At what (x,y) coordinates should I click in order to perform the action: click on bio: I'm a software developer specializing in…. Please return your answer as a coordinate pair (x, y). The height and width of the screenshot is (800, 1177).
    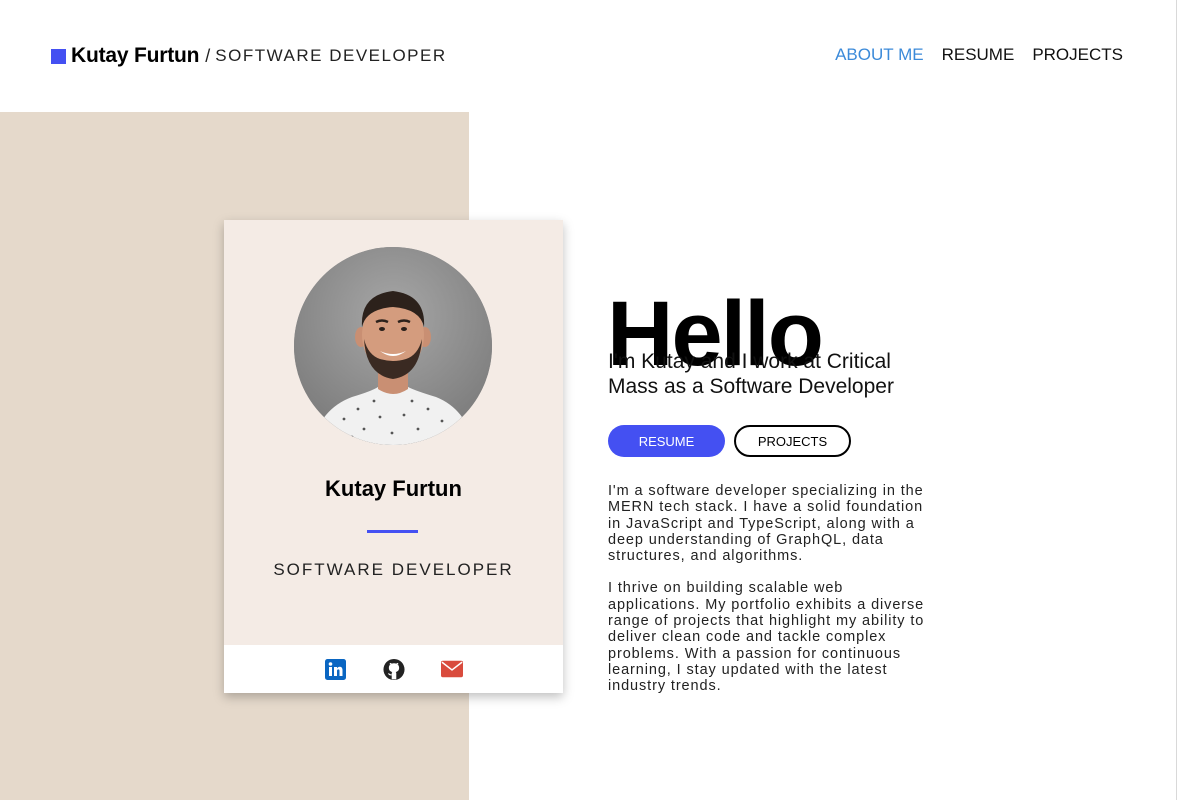
    Looking at the image, I should click on (773, 597).